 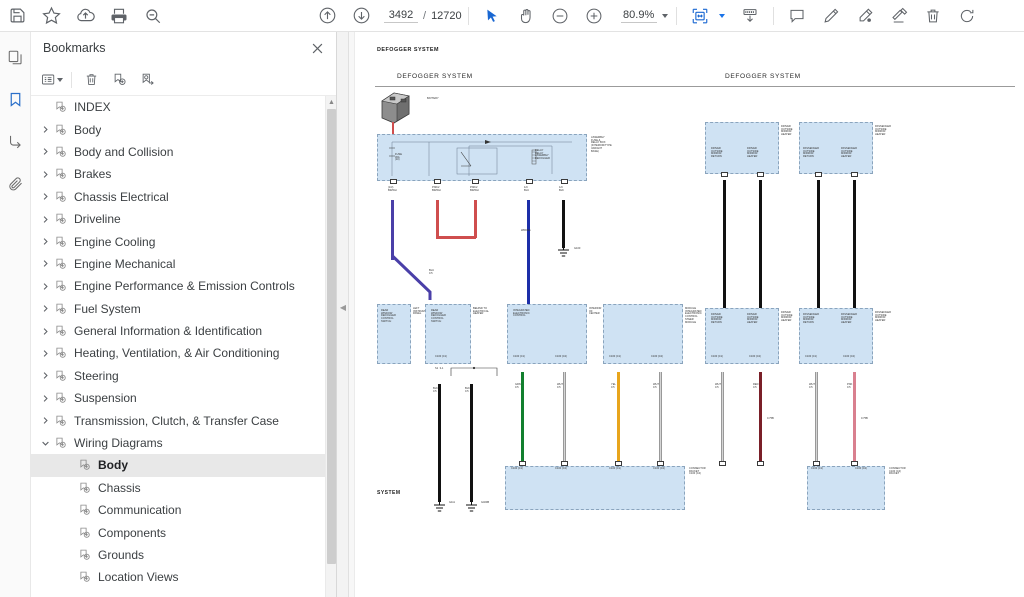 I want to click on ink-pen-icon, so click(x=865, y=16).